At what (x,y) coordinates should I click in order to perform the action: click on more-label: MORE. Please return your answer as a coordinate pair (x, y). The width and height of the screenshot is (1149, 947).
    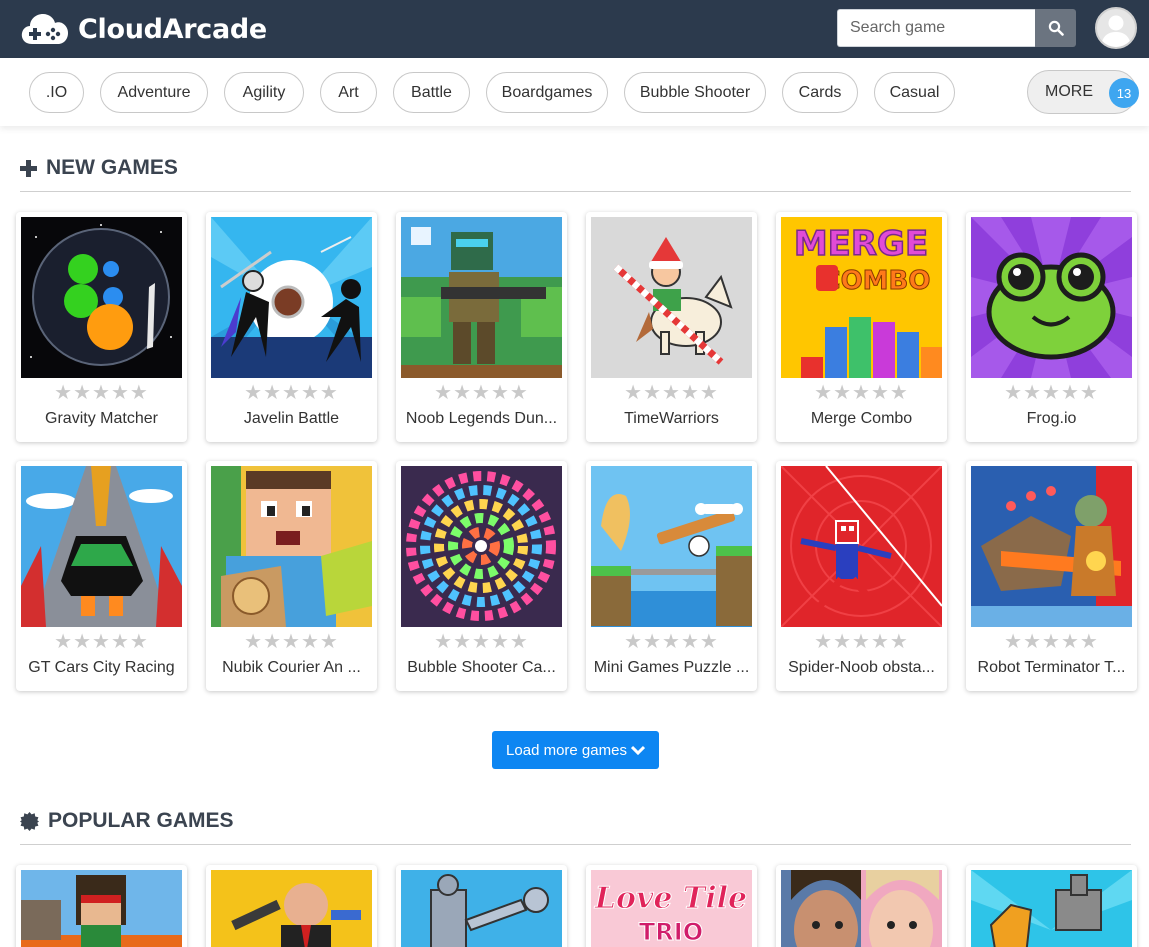
    Looking at the image, I should click on (1069, 91).